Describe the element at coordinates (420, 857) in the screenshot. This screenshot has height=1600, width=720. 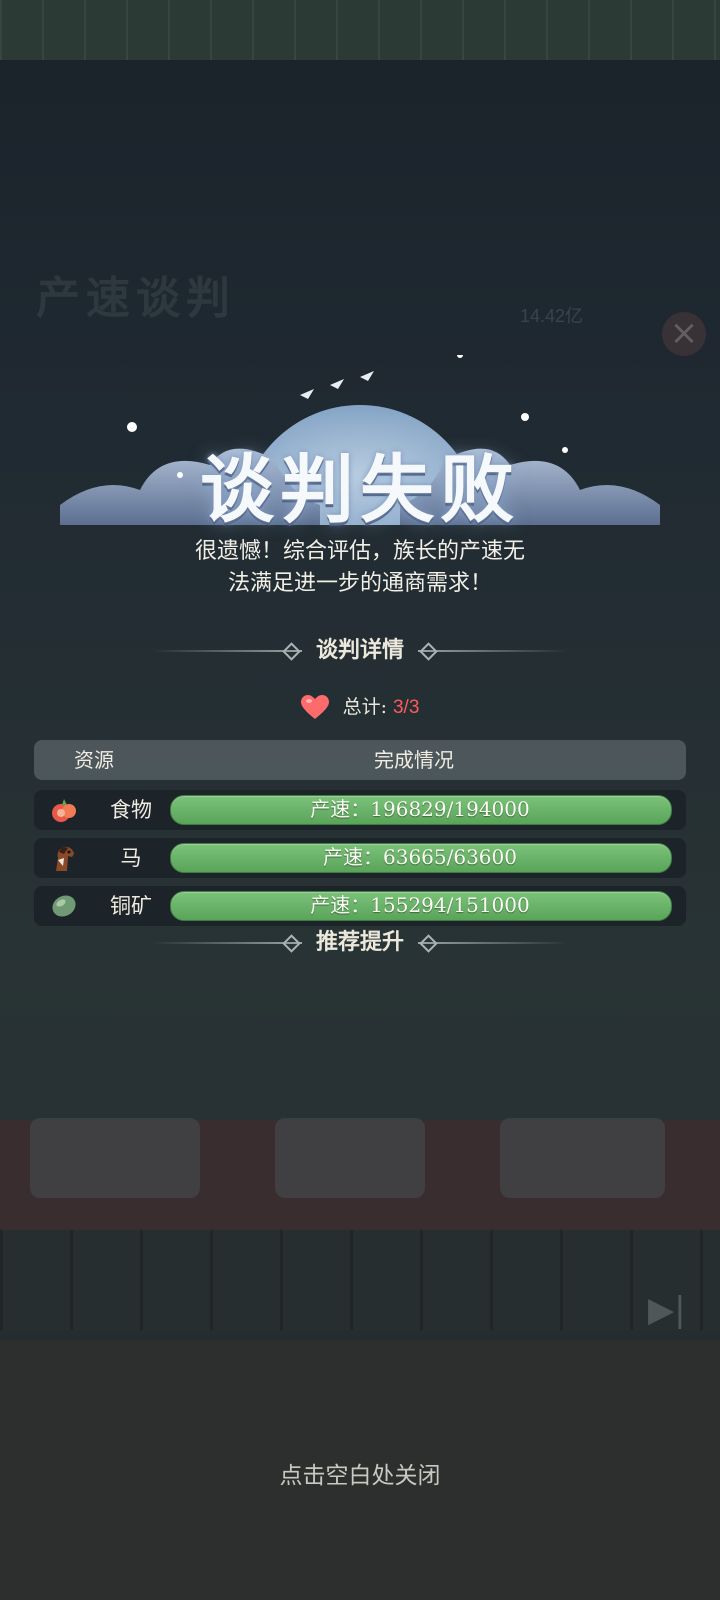
I see `progress-text: 产速：63665/63600` at that location.